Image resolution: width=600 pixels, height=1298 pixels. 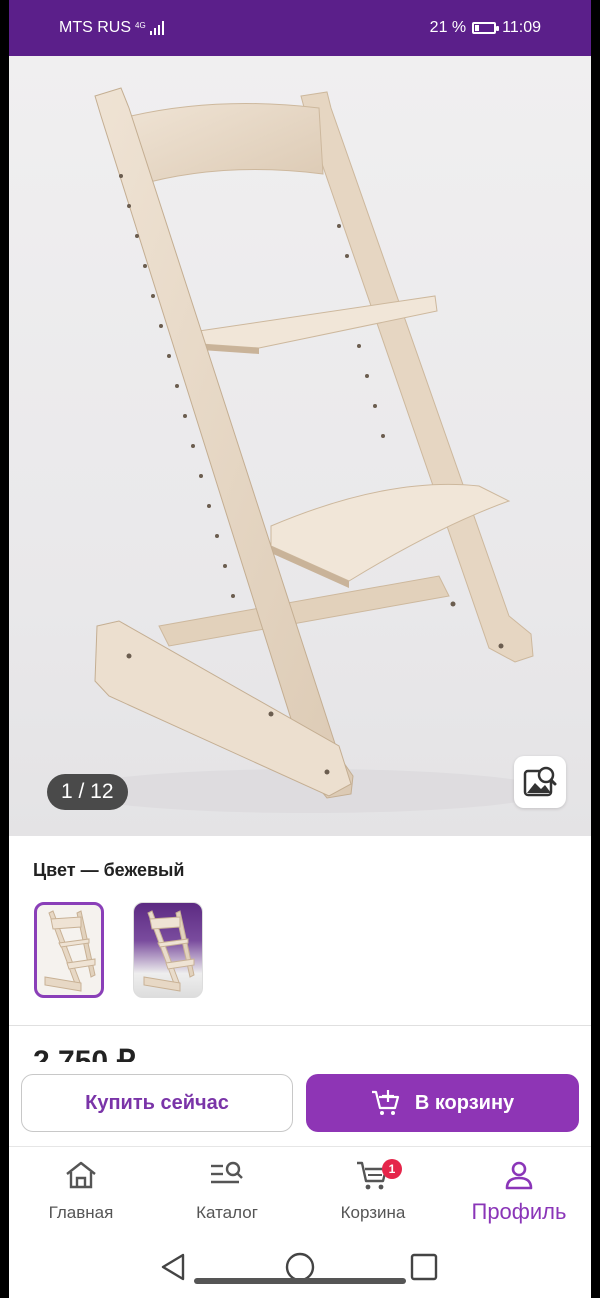 I want to click on tab-catalog-label: Каталог, so click(x=227, y=1212).